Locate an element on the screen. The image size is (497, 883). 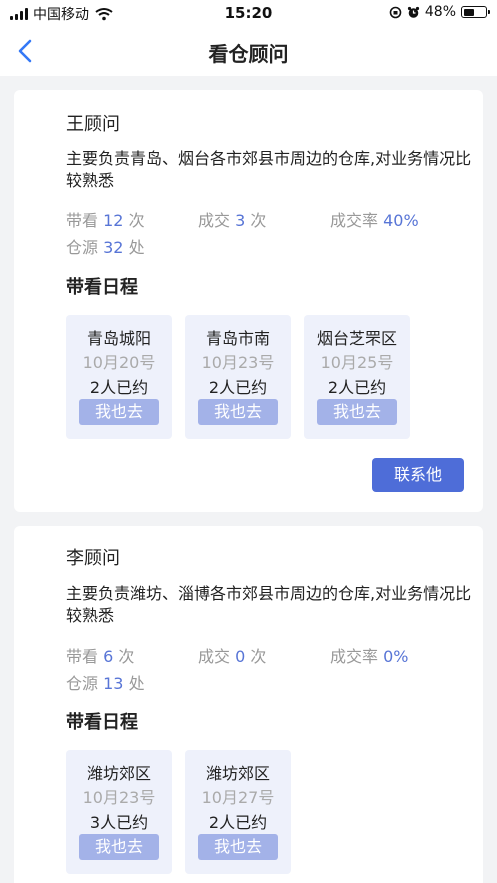
stat-deals-value: 0 is located at coordinates (240, 656).